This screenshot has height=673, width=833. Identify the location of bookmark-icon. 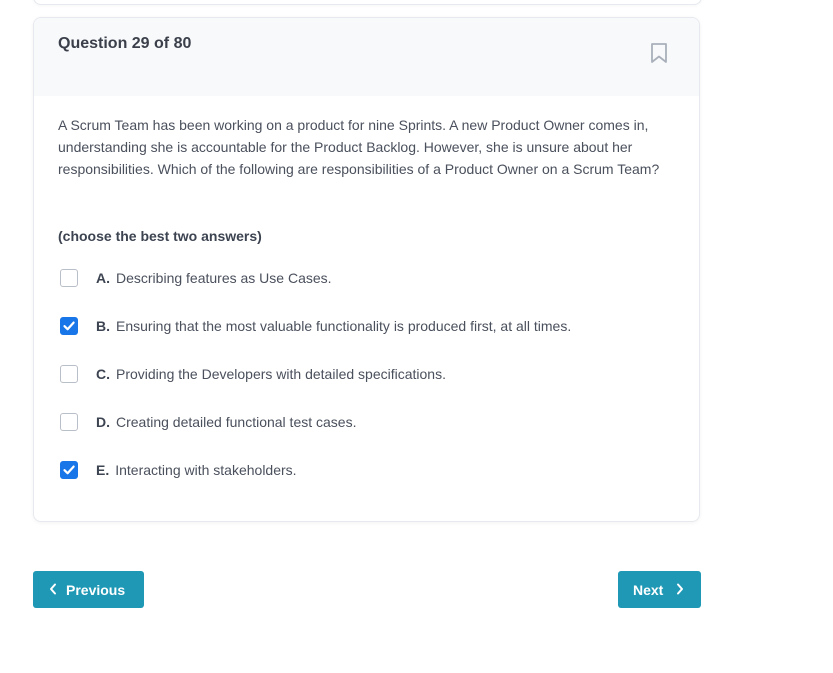
(659, 53).